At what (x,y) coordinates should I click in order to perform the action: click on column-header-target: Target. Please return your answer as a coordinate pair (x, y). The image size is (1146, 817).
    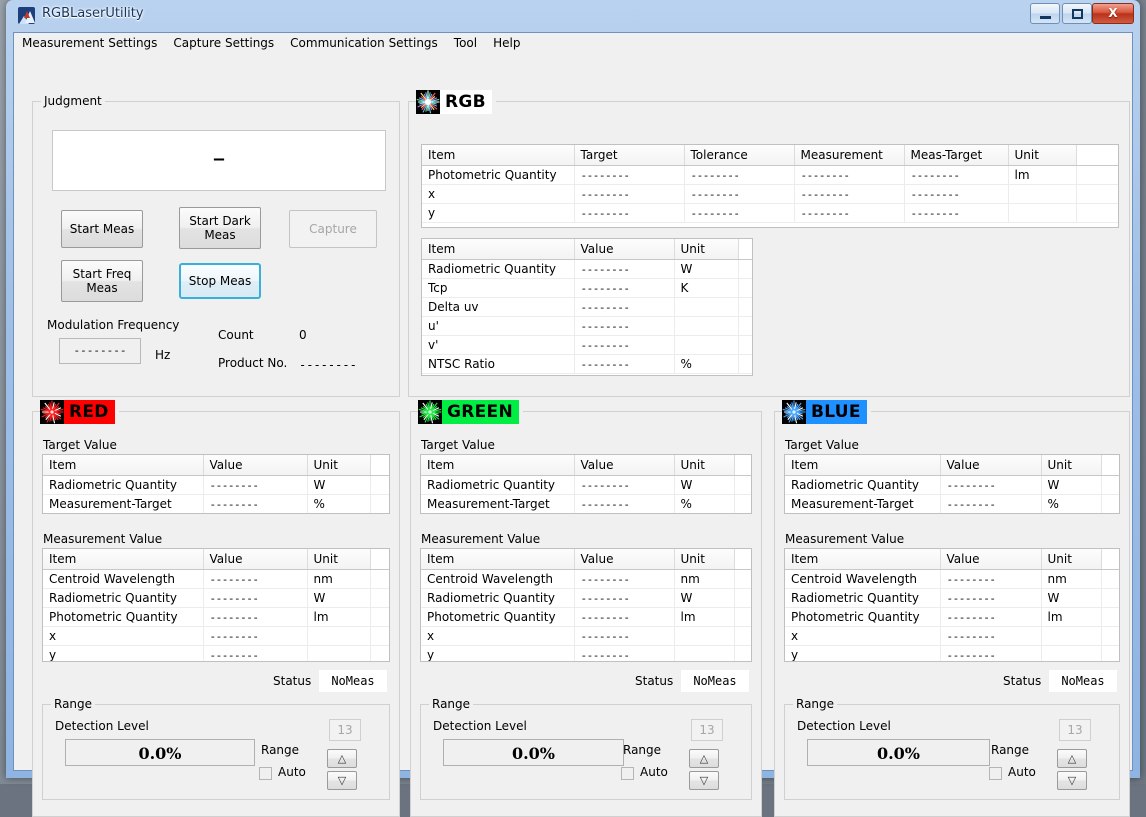
    Looking at the image, I should click on (629, 155).